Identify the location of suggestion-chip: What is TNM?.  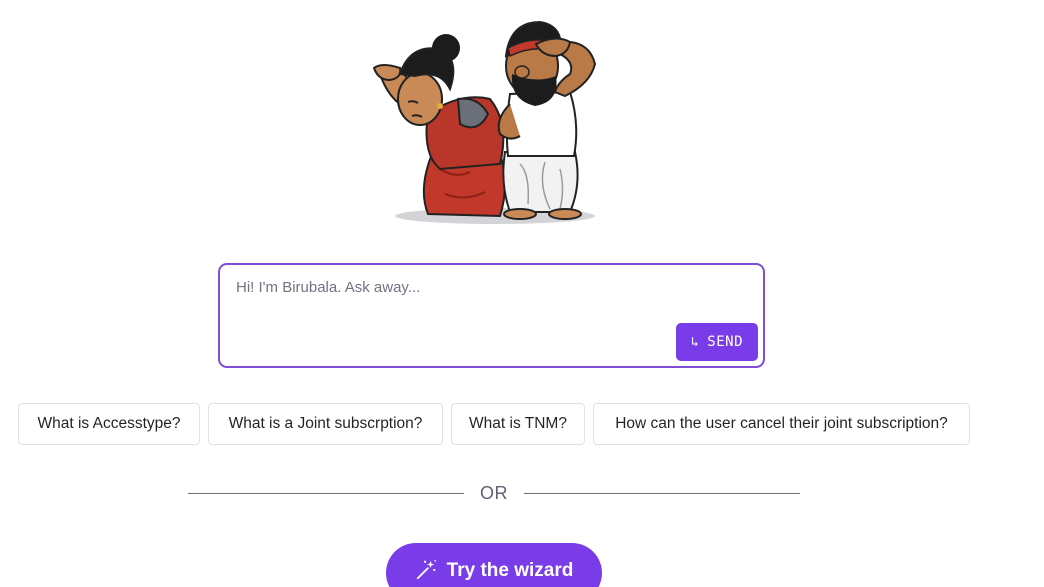
(518, 424).